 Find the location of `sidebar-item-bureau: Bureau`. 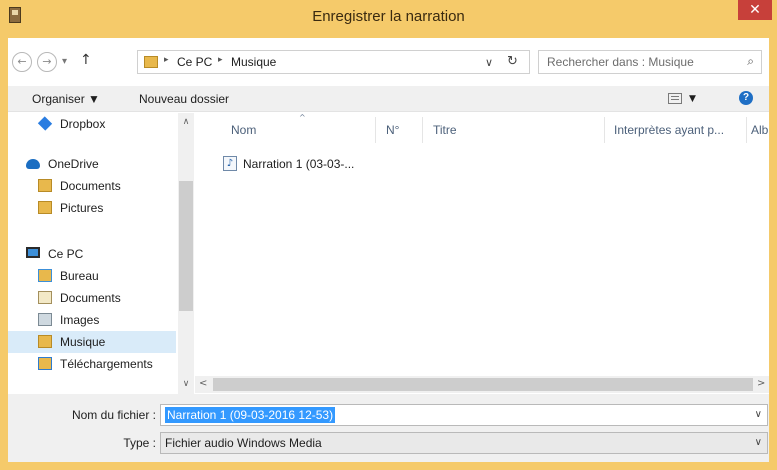

sidebar-item-bureau: Bureau is located at coordinates (93, 276).